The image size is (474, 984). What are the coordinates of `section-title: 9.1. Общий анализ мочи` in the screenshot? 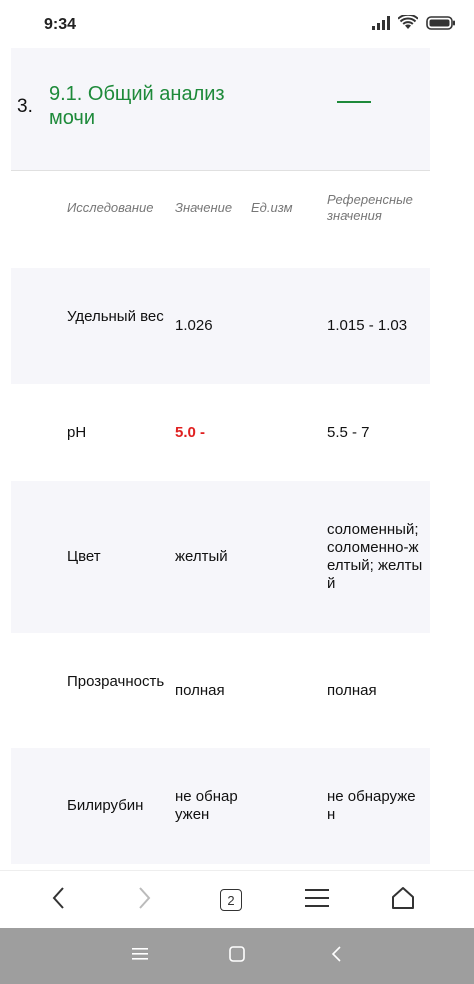 It's located at (149, 106).